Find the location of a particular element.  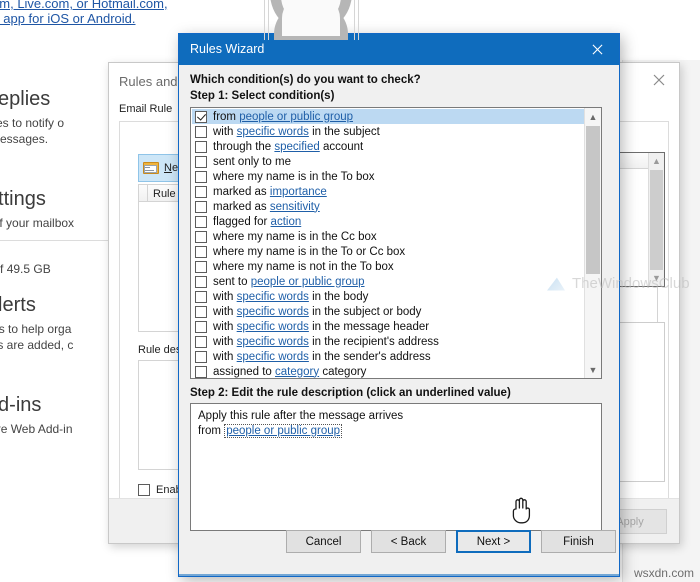

tab-email-rules: Email Rule is located at coordinates (145, 109).